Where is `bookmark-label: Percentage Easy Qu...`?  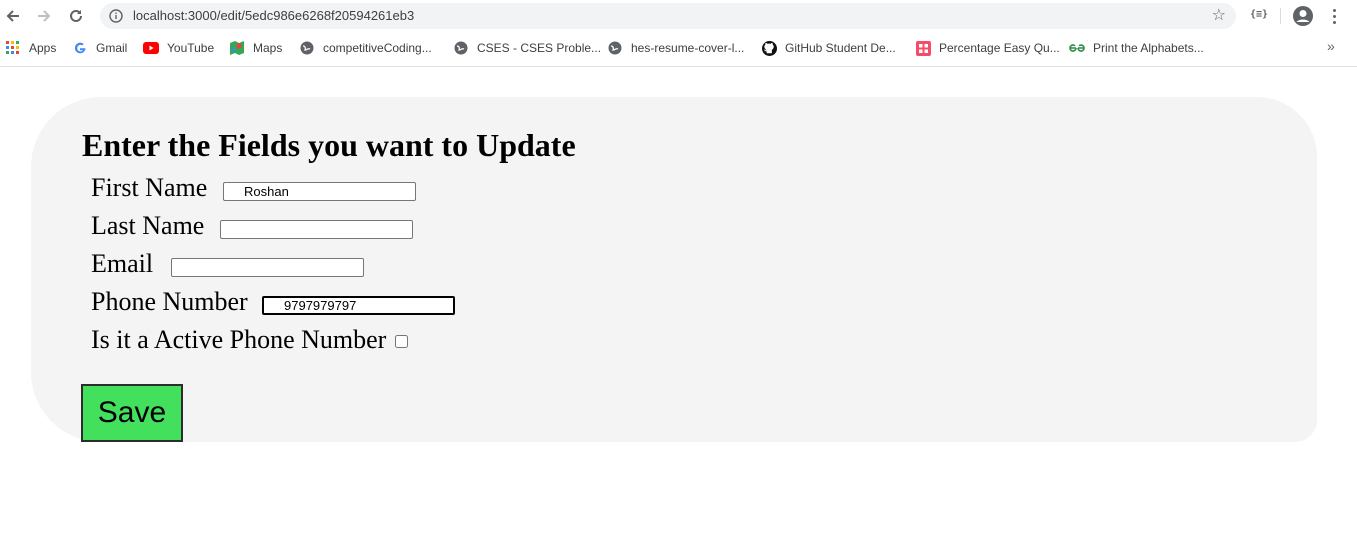
bookmark-label: Percentage Easy Qu... is located at coordinates (999, 48).